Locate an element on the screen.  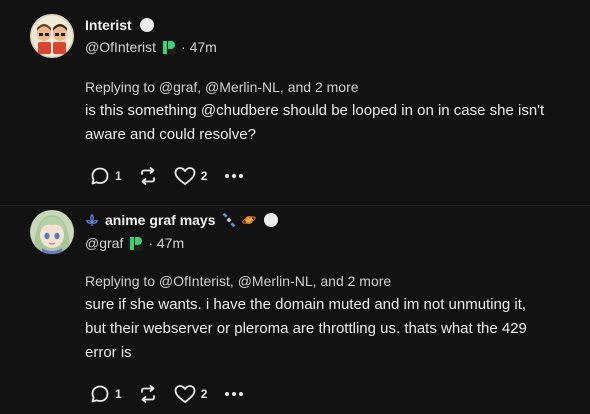
blue-flower-icon is located at coordinates (92, 220).